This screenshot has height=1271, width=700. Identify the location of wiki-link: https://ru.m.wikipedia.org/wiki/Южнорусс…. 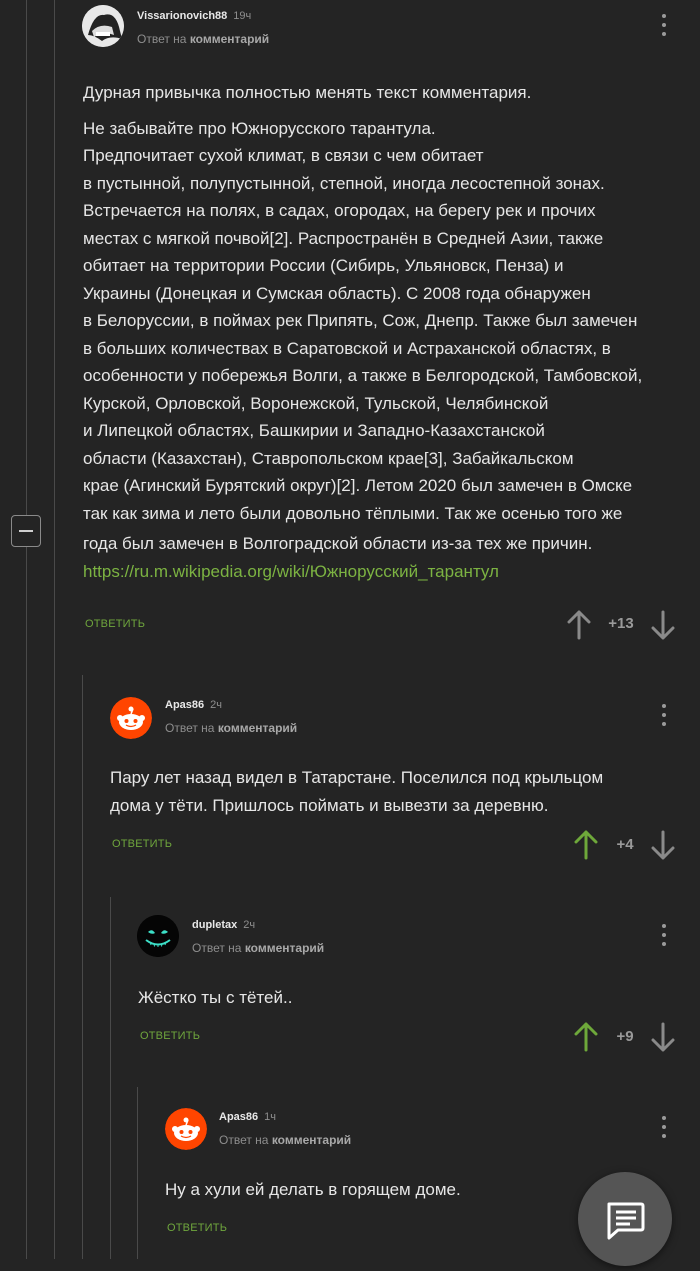
(291, 571).